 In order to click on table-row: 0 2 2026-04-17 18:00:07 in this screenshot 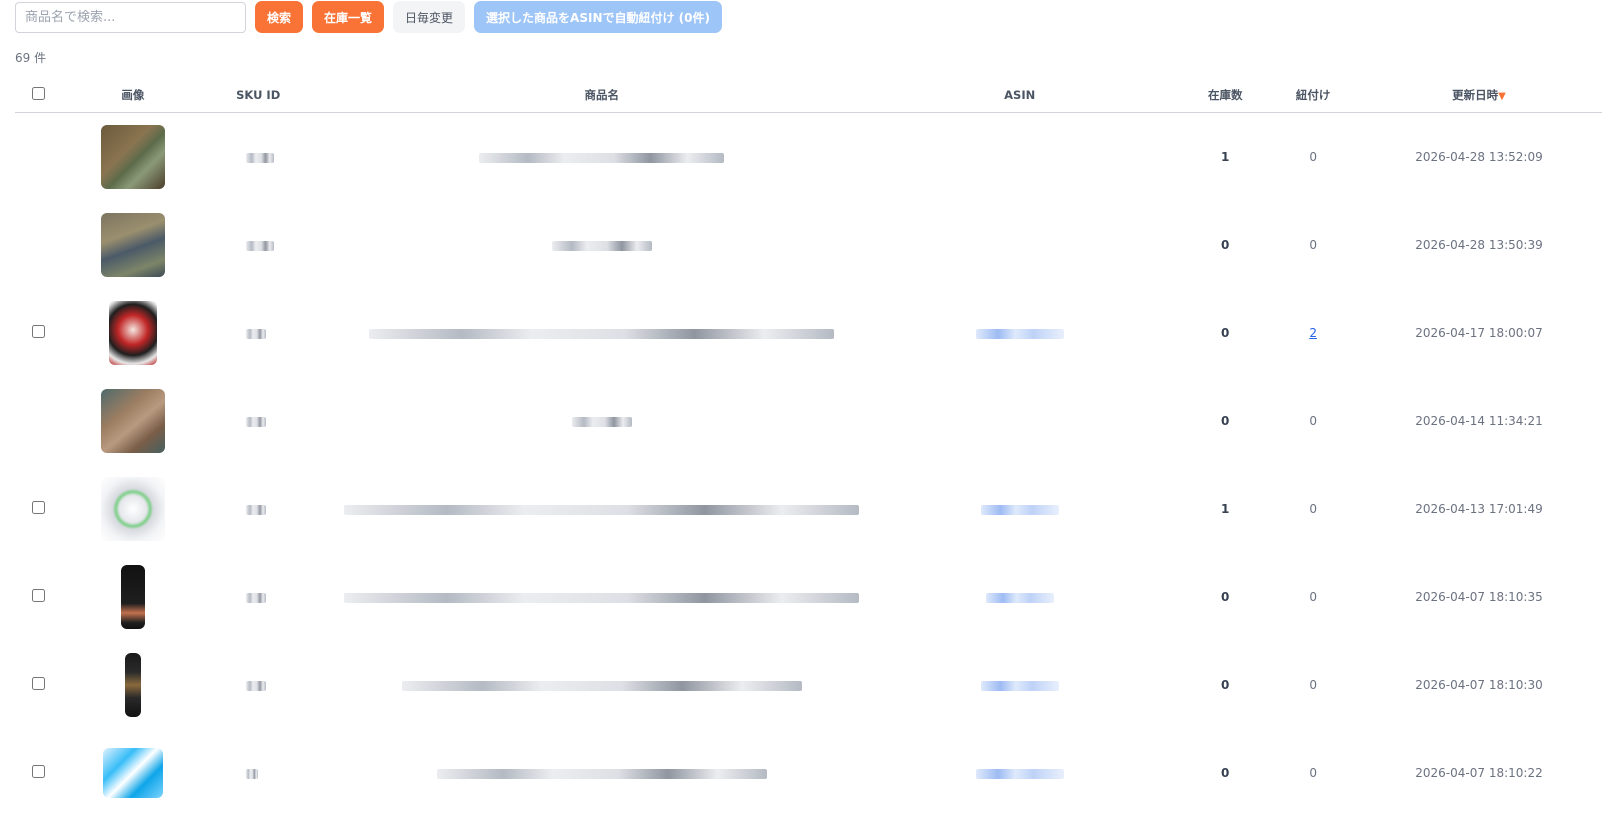, I will do `click(808, 333)`.